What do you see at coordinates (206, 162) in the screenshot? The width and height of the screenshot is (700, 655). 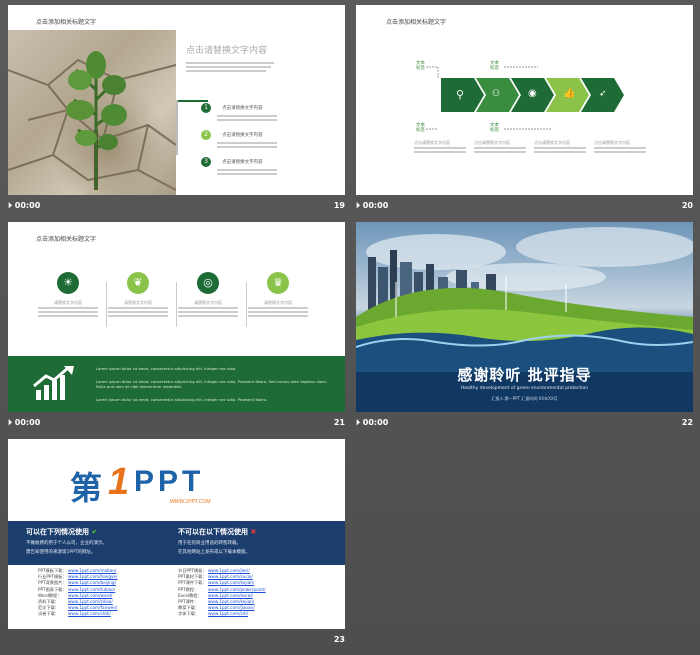 I see `step-marker: 3` at bounding box center [206, 162].